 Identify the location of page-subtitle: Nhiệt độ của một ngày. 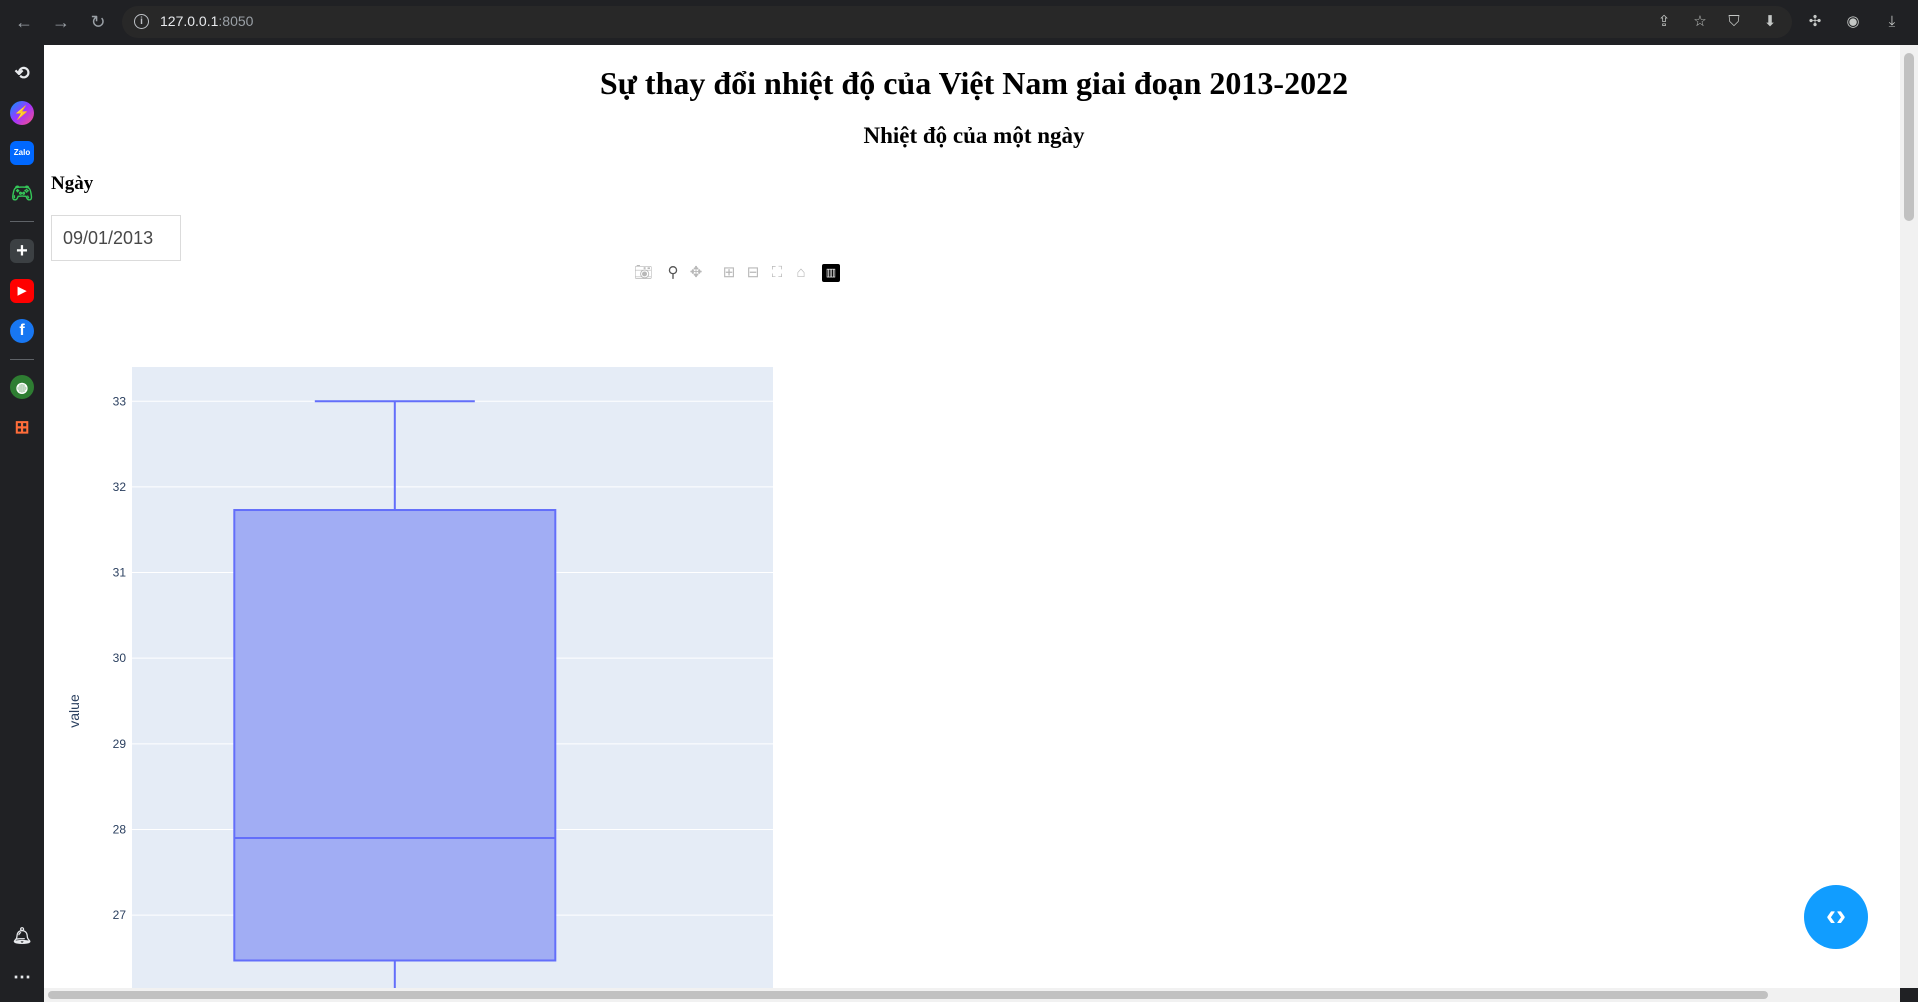
(974, 135).